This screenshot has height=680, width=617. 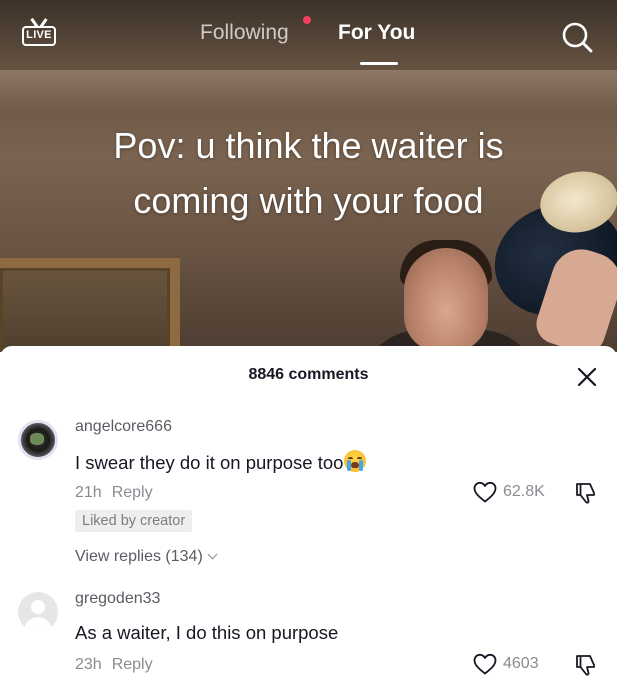 I want to click on video-scene-ceiling, so click(x=308, y=90).